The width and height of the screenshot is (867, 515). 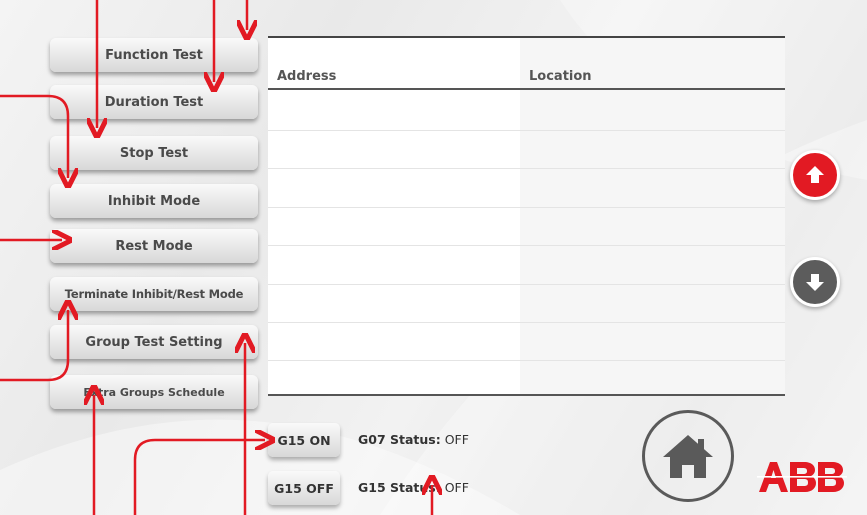 What do you see at coordinates (304, 488) in the screenshot?
I see `group-off-button: G15 OFF` at bounding box center [304, 488].